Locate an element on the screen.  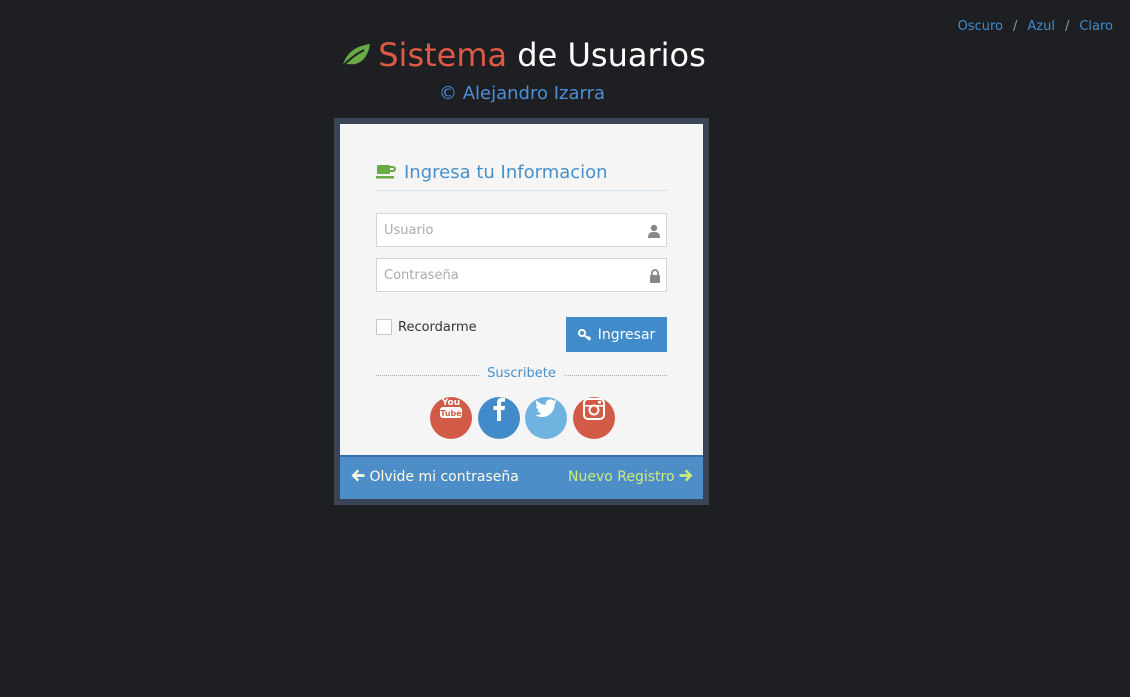
username-input is located at coordinates (511, 230).